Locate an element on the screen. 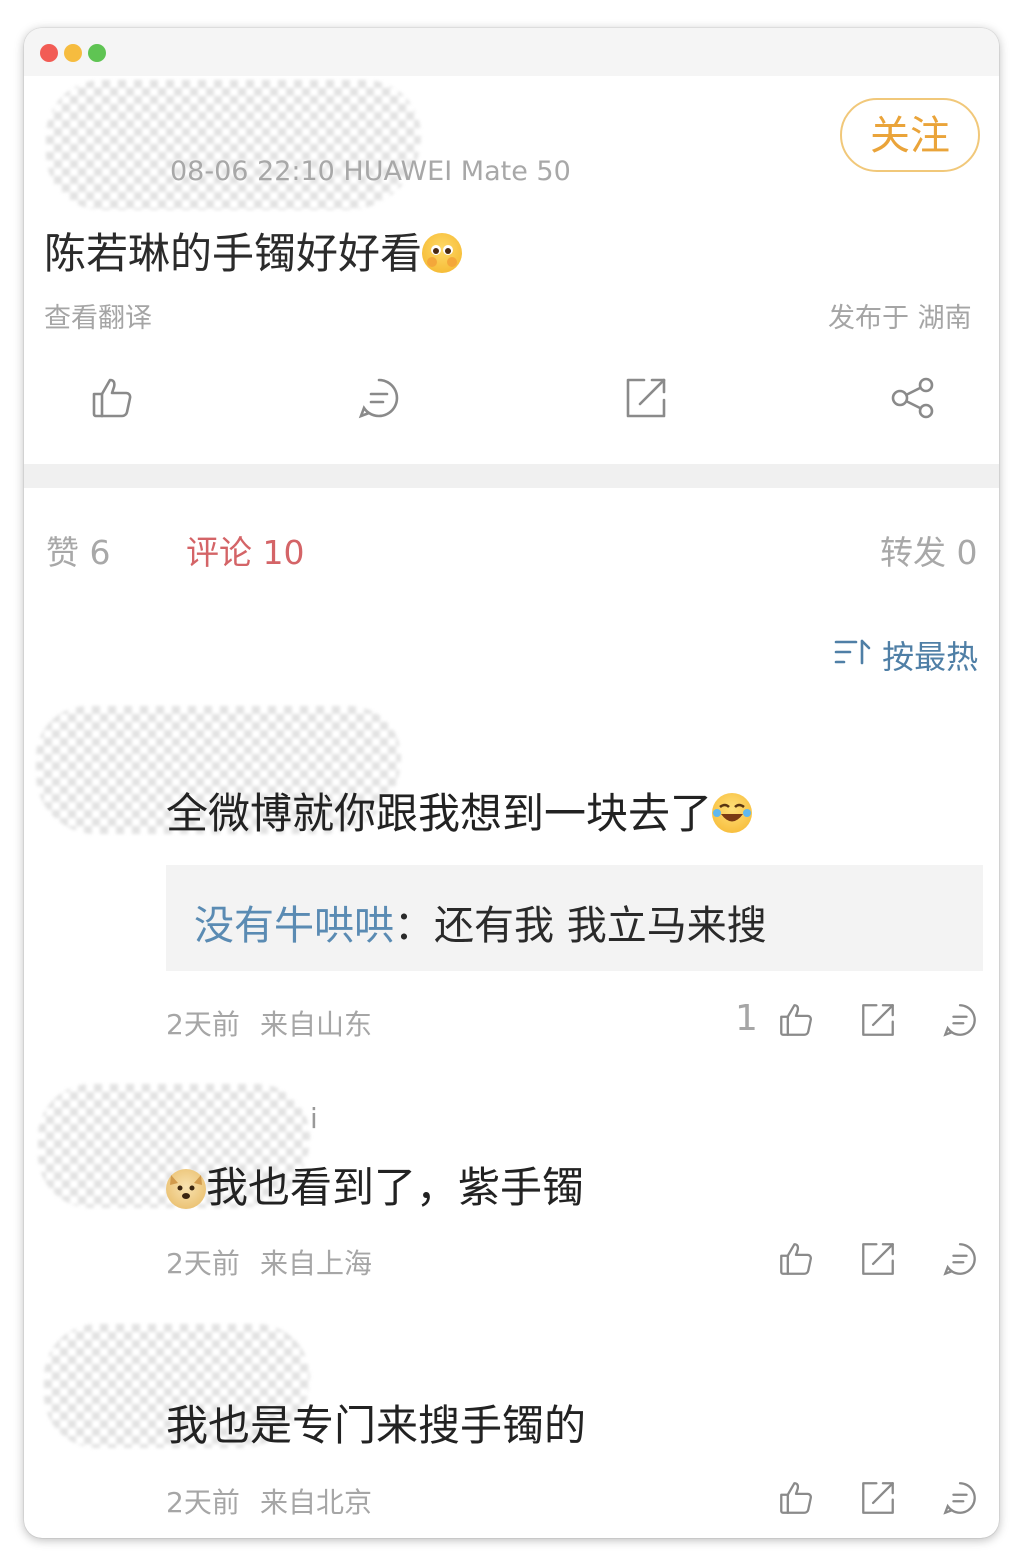 Image resolution: width=1023 pixels, height=1567 pixels. reply-line: 没有牛哄哄：还有我 我立马来搜 is located at coordinates (480, 922).